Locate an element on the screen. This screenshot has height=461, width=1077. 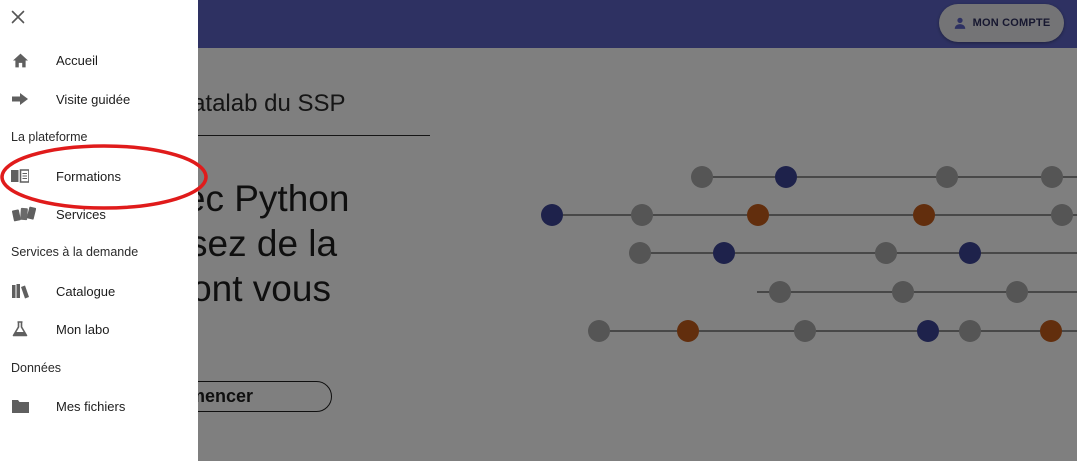
section-header-on-demand-services: Services à la demande is located at coordinates (75, 252).